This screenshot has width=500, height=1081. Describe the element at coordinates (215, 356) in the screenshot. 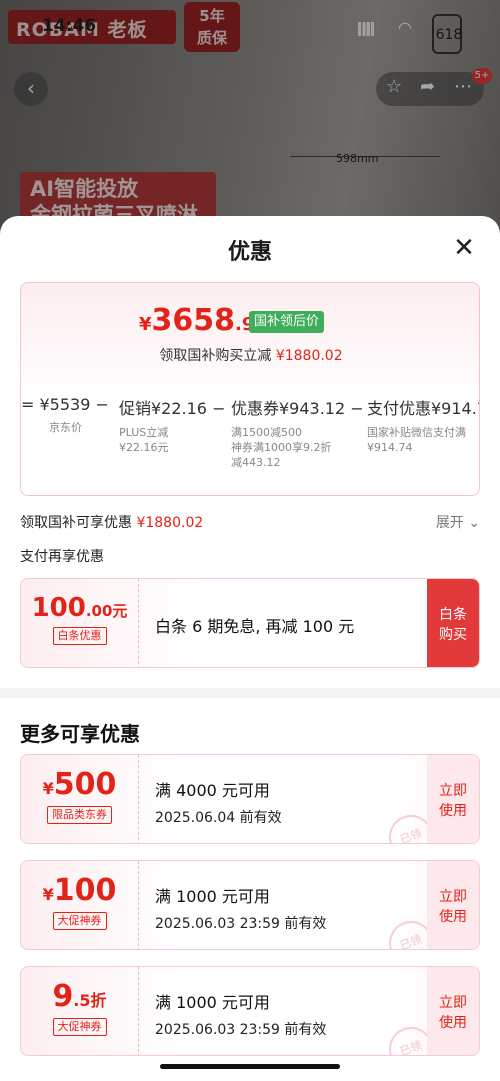

I see `claim-text: 领取国补购买立减` at that location.